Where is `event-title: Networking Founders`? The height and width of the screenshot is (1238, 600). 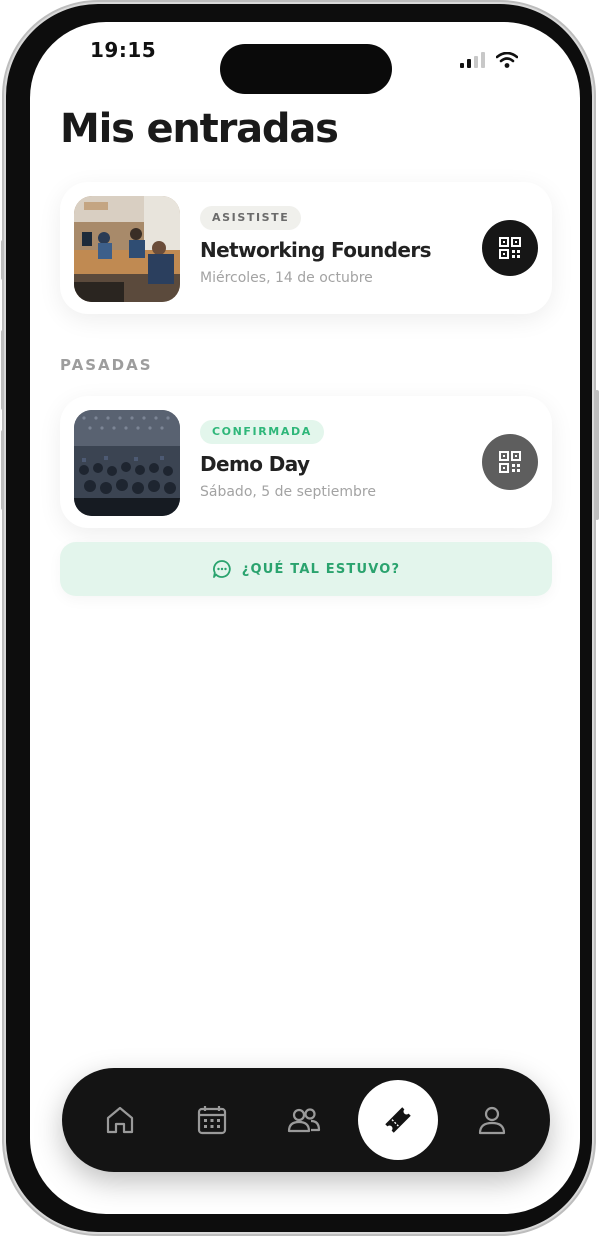
event-title: Networking Founders is located at coordinates (316, 250).